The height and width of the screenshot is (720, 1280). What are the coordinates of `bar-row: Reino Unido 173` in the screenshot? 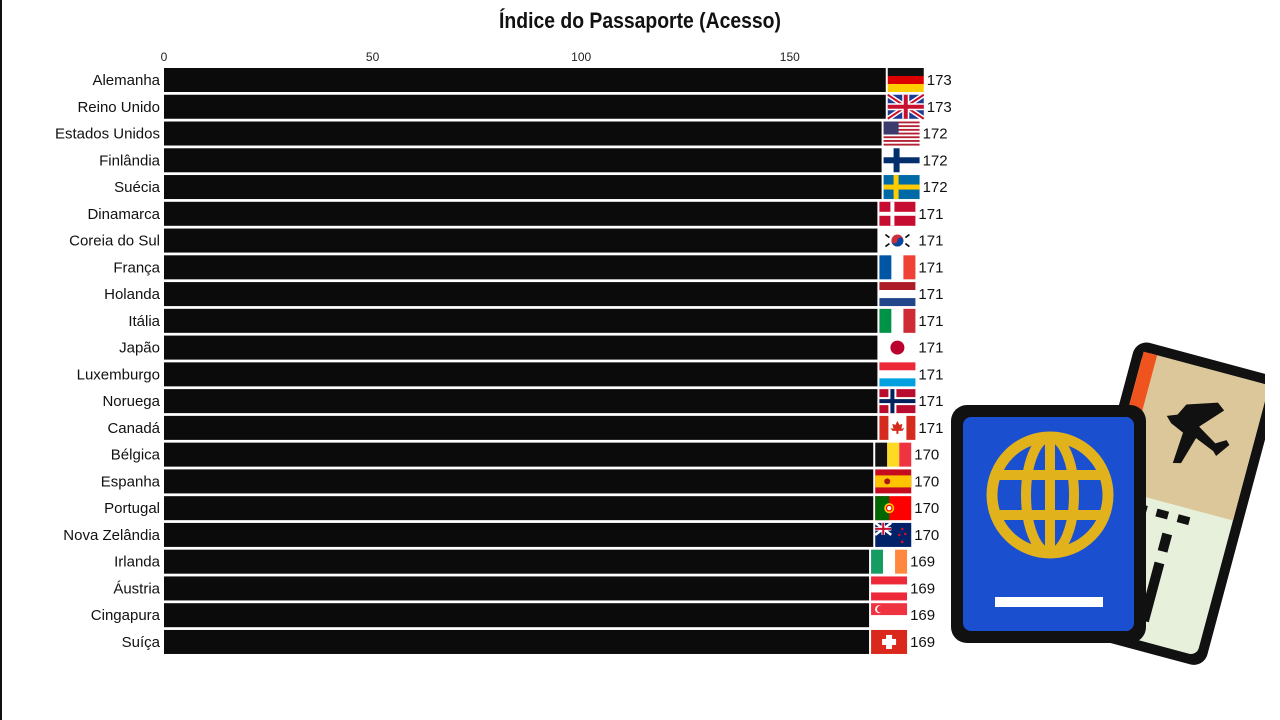 It's located at (514, 106).